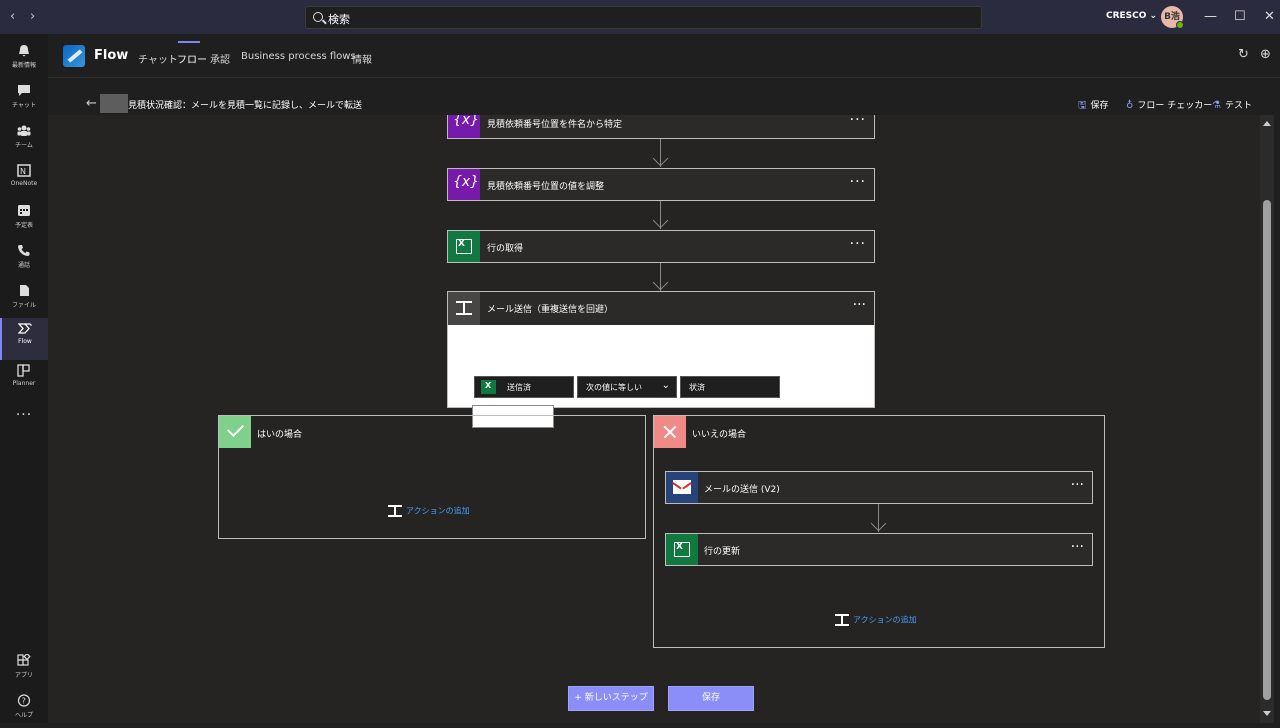 The width and height of the screenshot is (1280, 728). I want to click on rail-label: アプリ, so click(23, 675).